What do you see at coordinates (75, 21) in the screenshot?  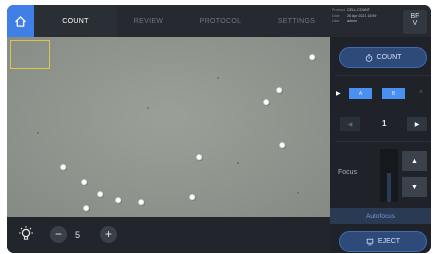 I see `tab-count: COUNT` at bounding box center [75, 21].